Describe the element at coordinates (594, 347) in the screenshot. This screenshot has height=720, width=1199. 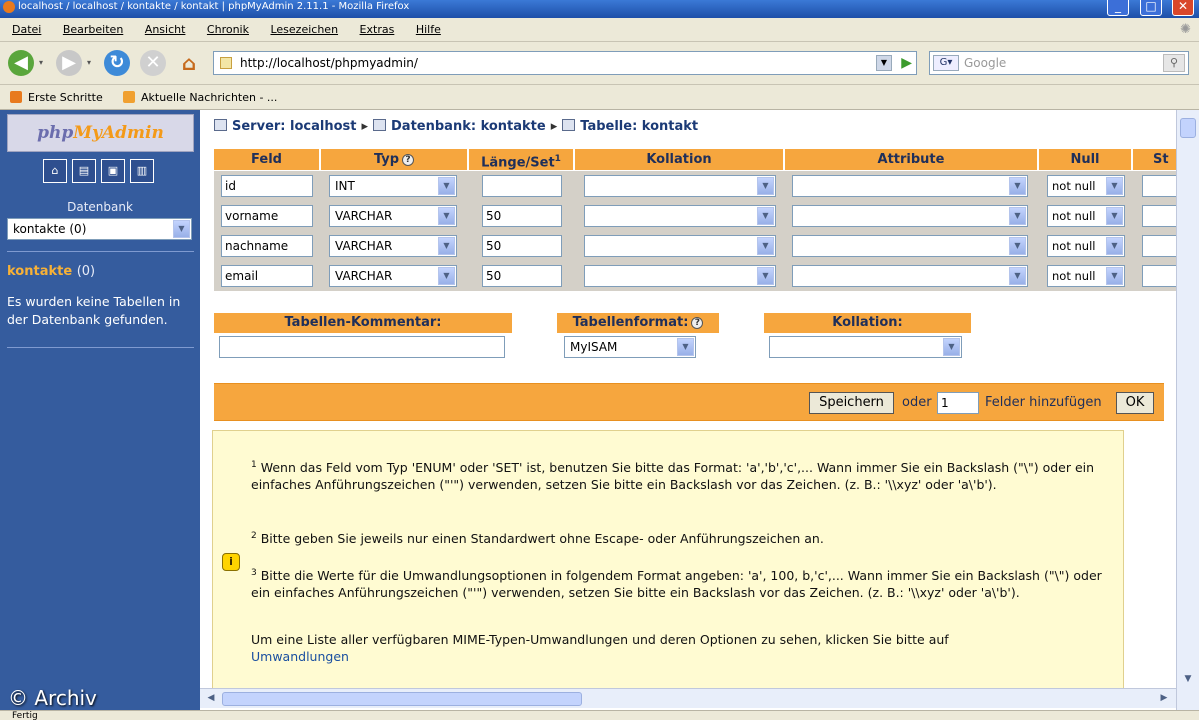
I see `table-format-value: MyISAM` at that location.